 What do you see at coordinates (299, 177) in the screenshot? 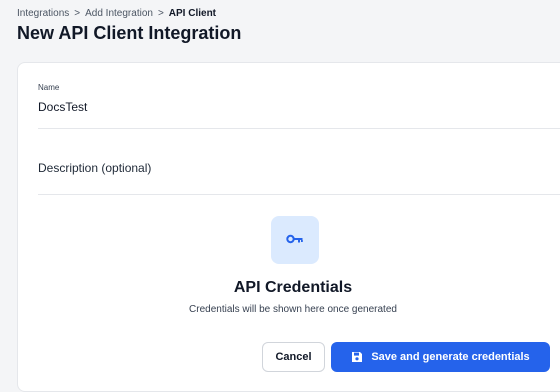
I see `description-field` at bounding box center [299, 177].